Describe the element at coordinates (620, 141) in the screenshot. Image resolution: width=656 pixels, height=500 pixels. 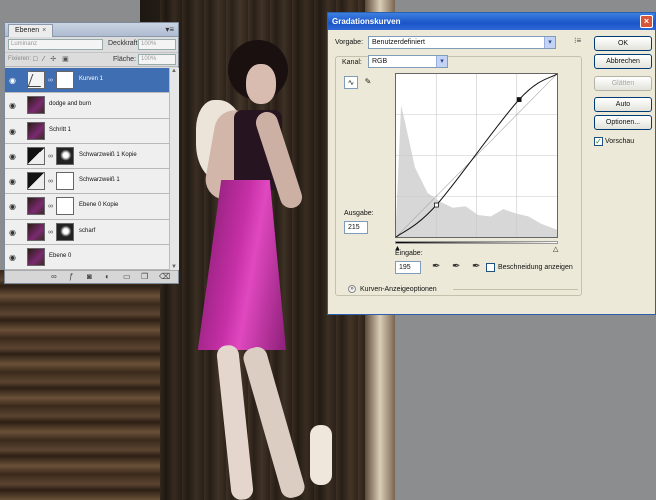
I see `preview-label: Vorschau` at that location.